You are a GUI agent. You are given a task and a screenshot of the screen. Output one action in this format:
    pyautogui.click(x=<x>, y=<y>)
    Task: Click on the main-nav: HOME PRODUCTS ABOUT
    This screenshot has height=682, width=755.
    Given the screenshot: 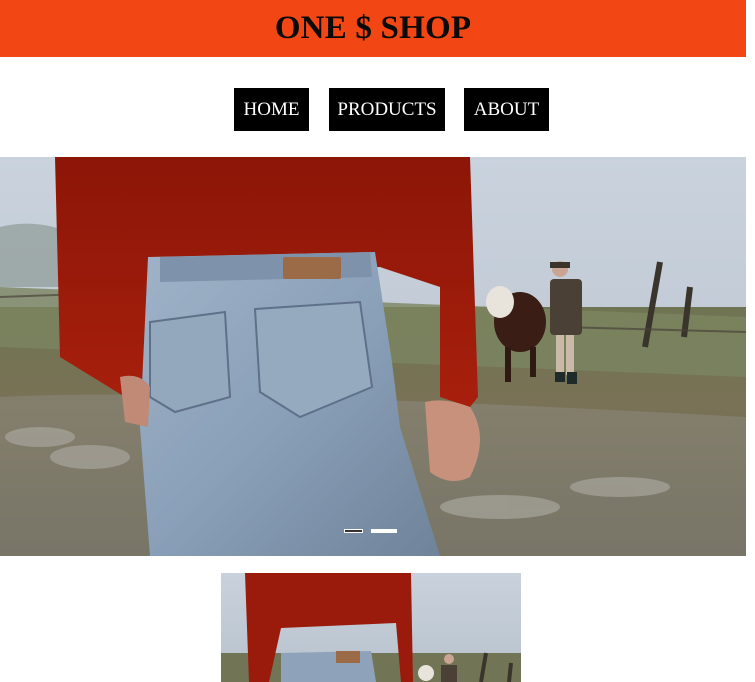 What is the action you would take?
    pyautogui.click(x=373, y=109)
    